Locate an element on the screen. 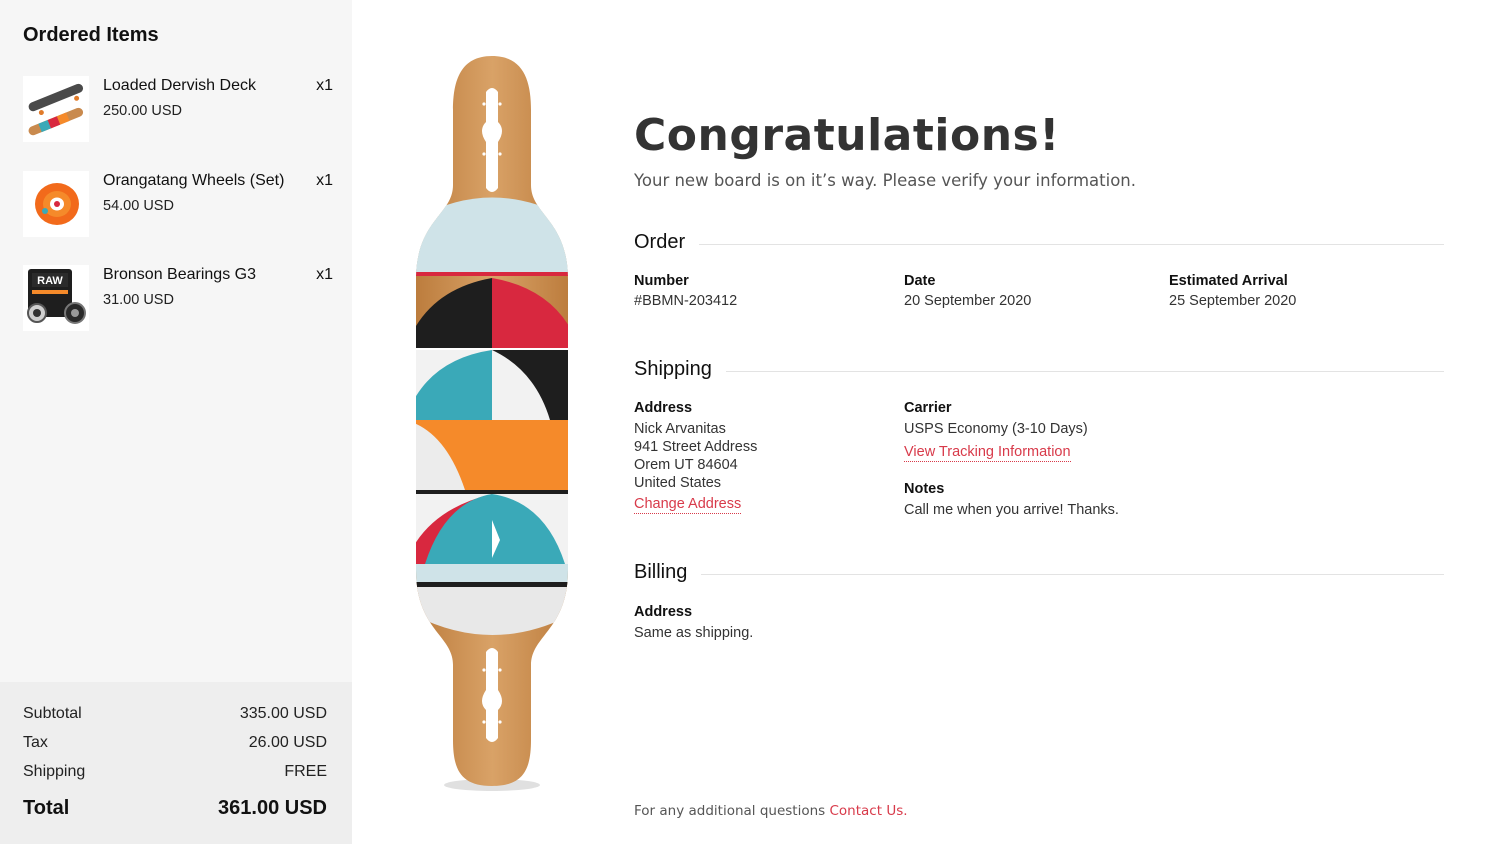  billing-section-header: Billing is located at coordinates (1039, 574).